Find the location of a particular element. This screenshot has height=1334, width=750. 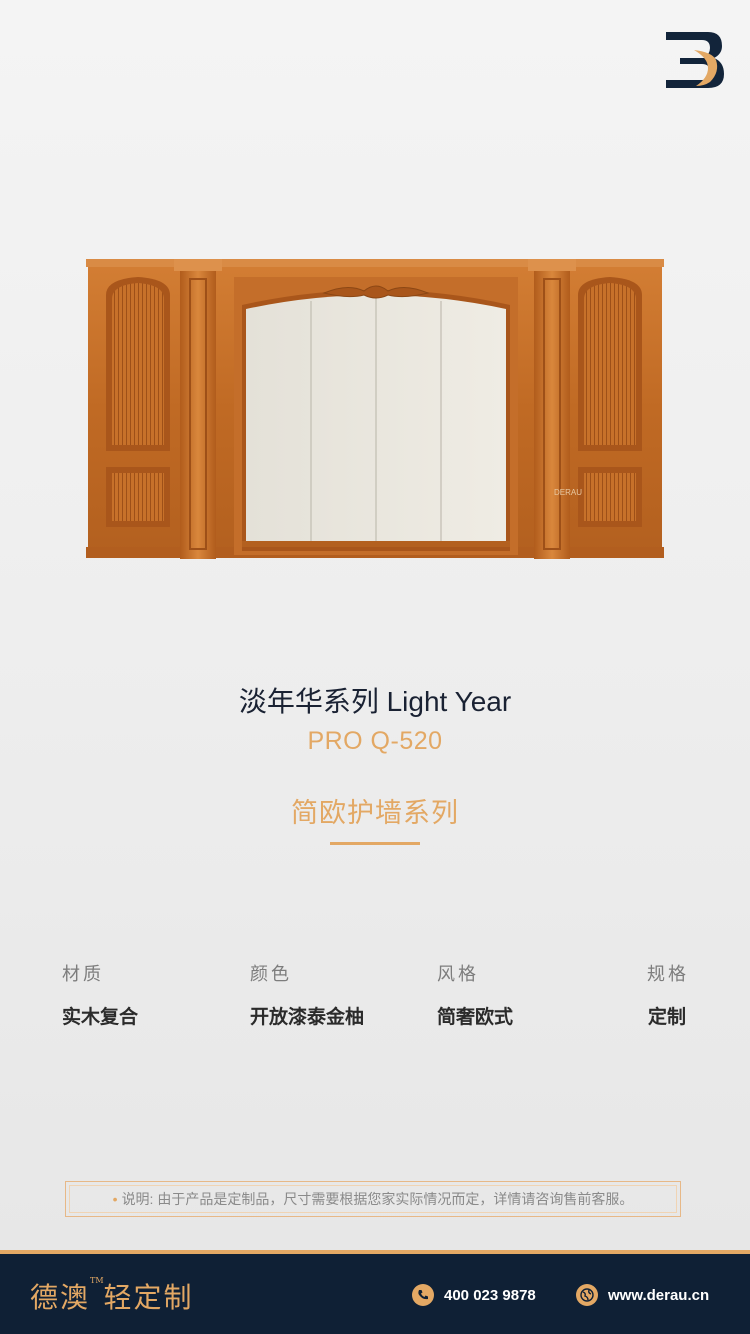

product-model: PRO Q-520 is located at coordinates (375, 741).